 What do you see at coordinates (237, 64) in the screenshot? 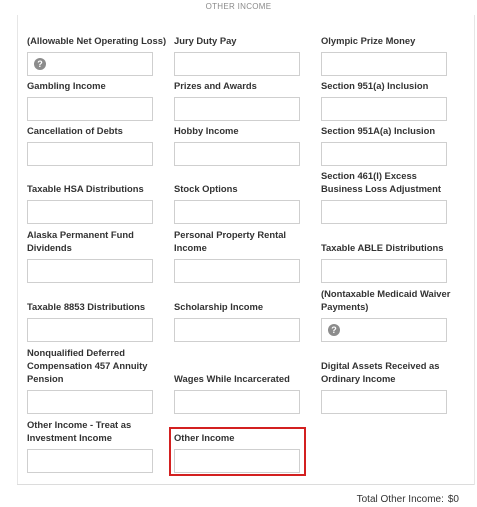
I see `jury-duty-pay-input` at bounding box center [237, 64].